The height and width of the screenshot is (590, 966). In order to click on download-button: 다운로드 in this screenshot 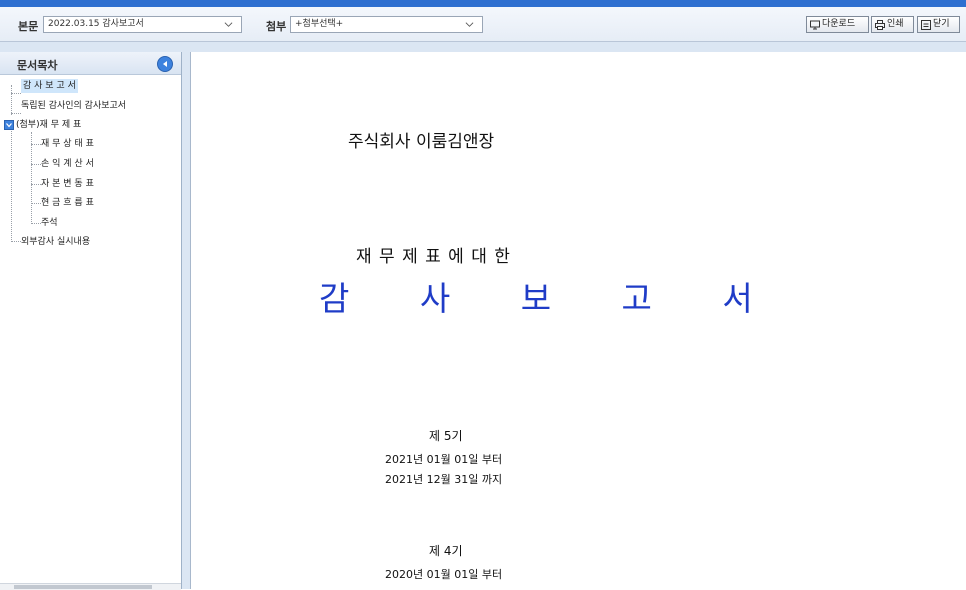, I will do `click(837, 24)`.